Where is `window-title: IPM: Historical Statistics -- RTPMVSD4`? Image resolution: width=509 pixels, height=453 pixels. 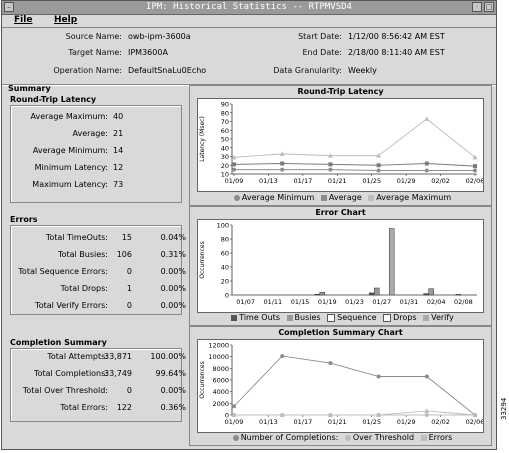
window-title: IPM: Historical Statistics -- RTPMVSD4 is located at coordinates (249, 7).